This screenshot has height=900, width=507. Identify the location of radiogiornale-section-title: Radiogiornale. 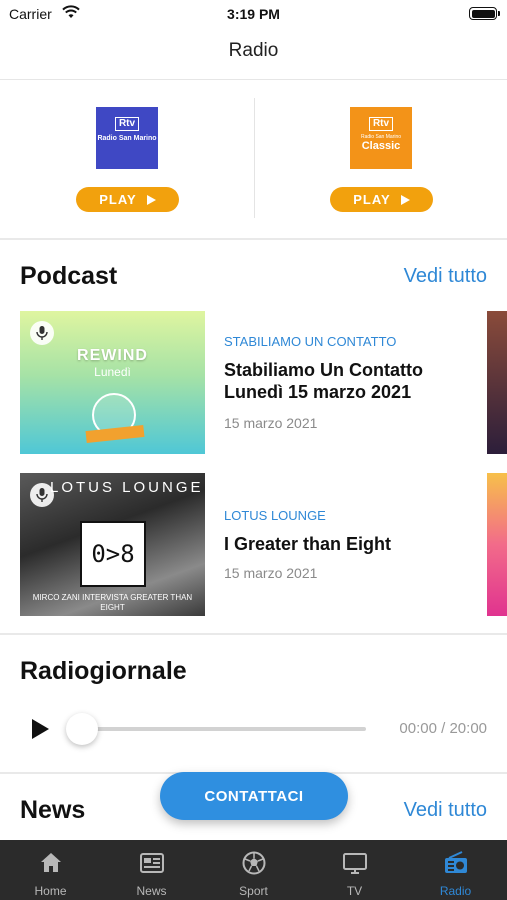
(103, 671).